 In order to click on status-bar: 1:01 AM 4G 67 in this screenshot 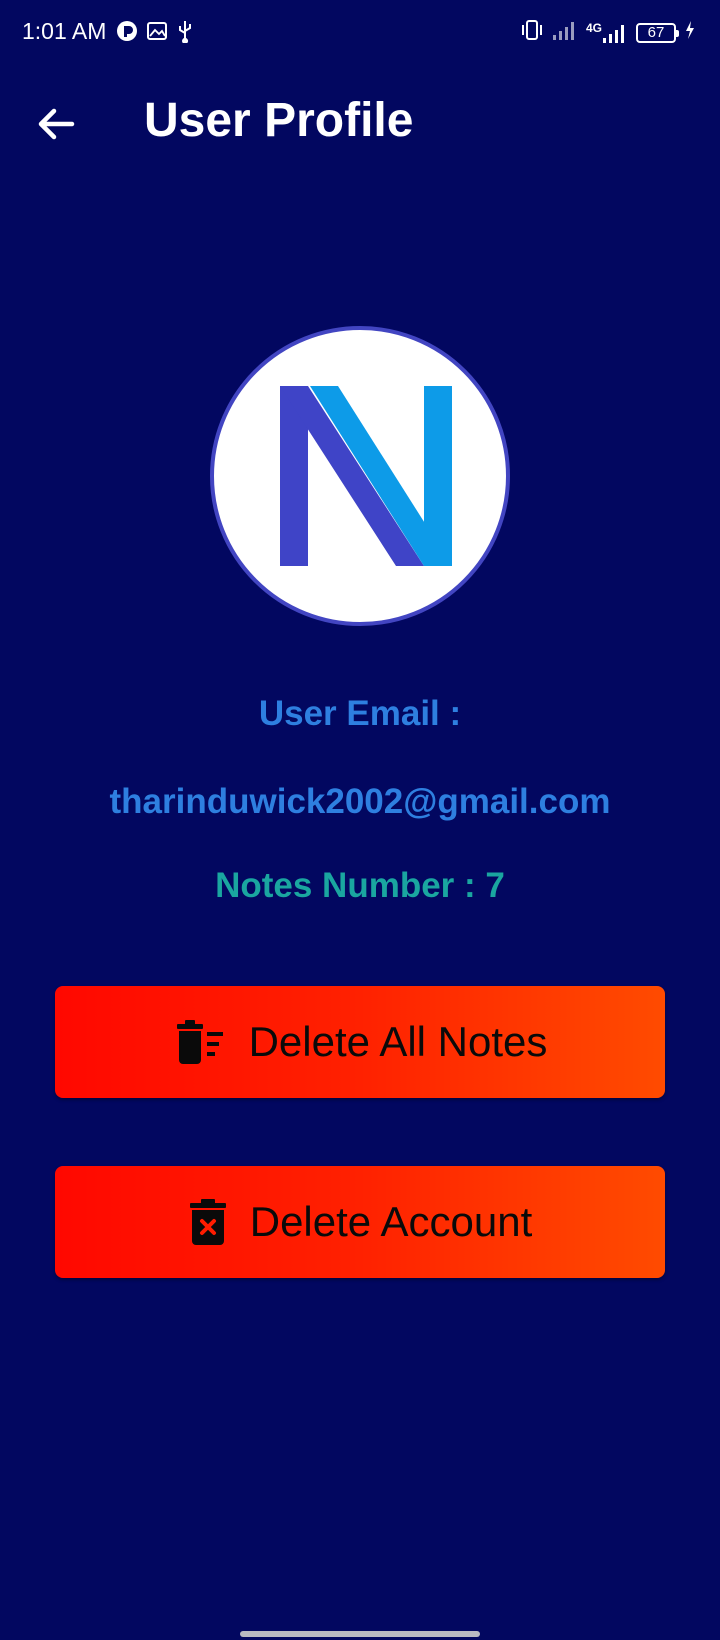, I will do `click(360, 34)`.